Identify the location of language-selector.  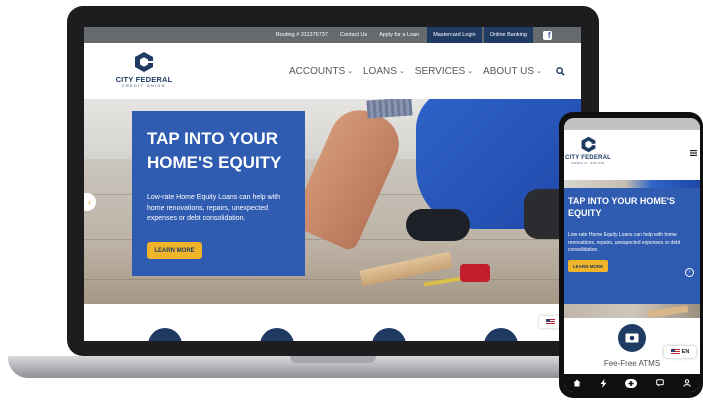
(550, 322).